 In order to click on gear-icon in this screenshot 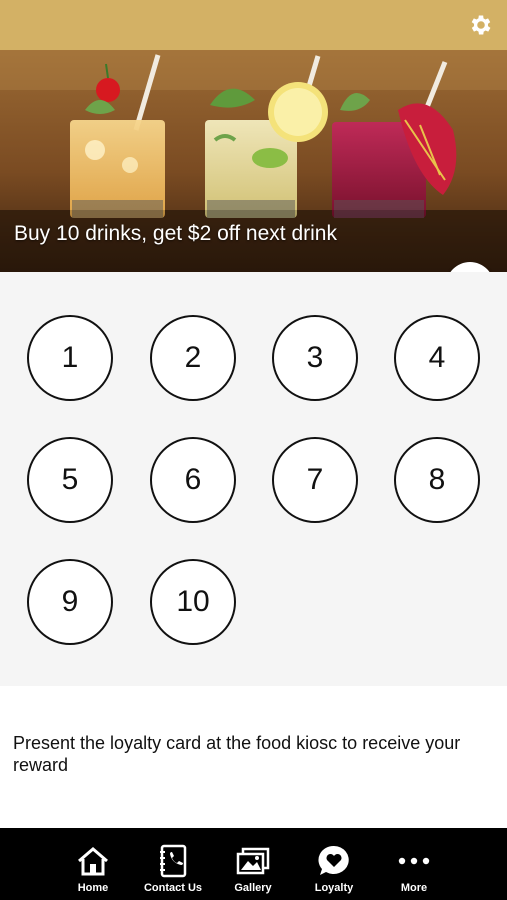, I will do `click(481, 25)`.